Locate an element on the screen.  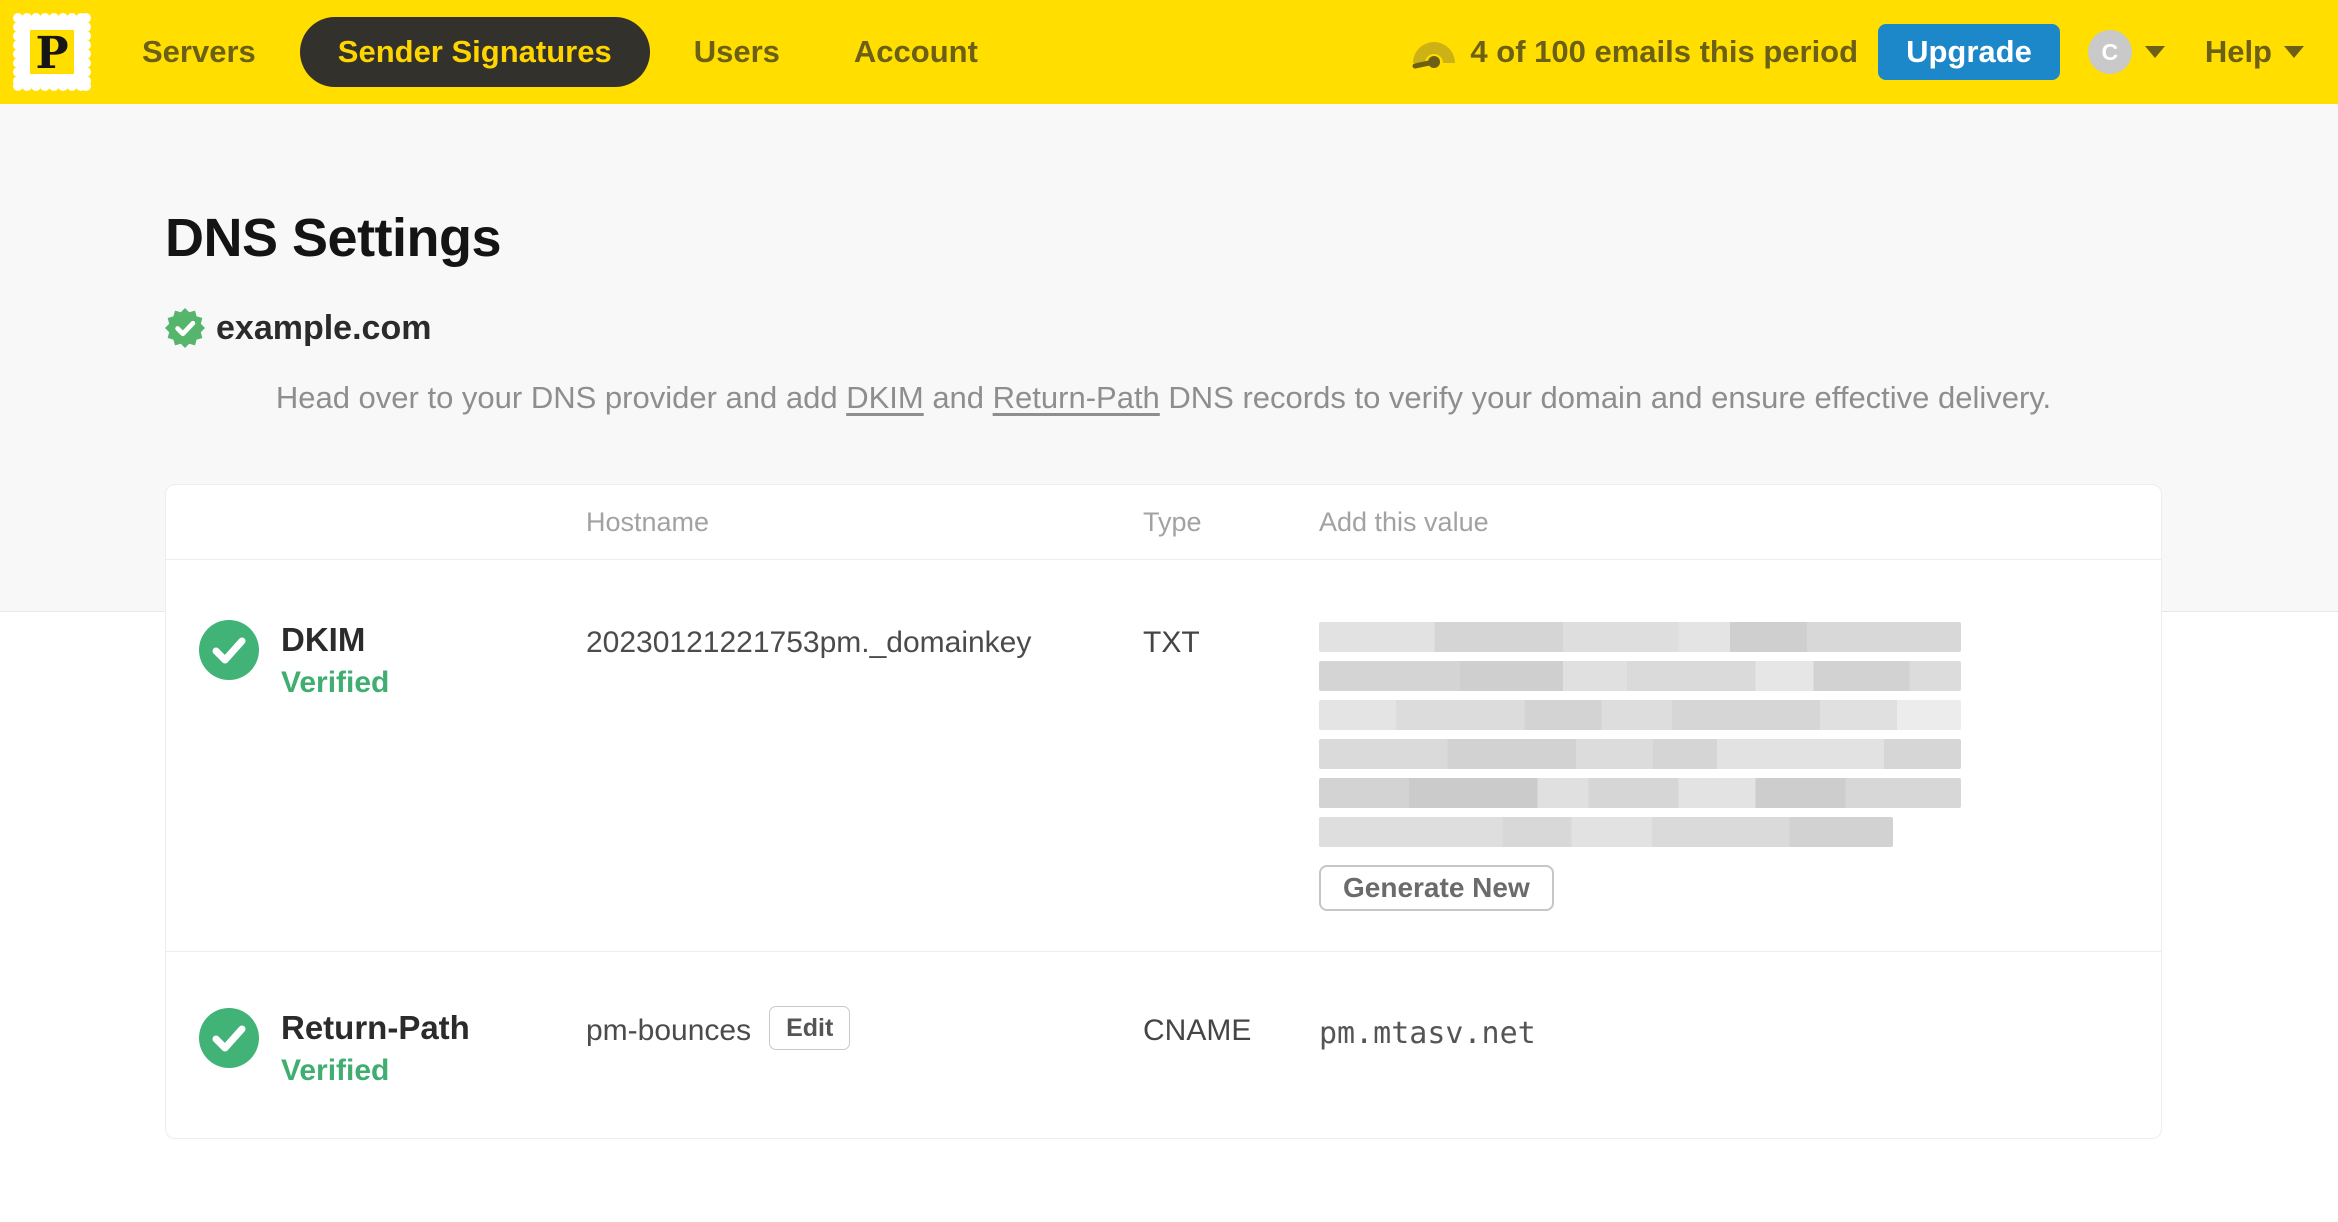
upgrade-button: Upgrade is located at coordinates (1969, 52).